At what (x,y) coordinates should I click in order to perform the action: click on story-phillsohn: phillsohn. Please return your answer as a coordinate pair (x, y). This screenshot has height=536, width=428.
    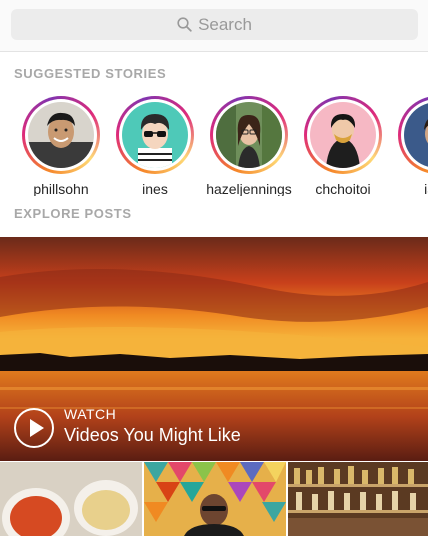
    Looking at the image, I should click on (61, 146).